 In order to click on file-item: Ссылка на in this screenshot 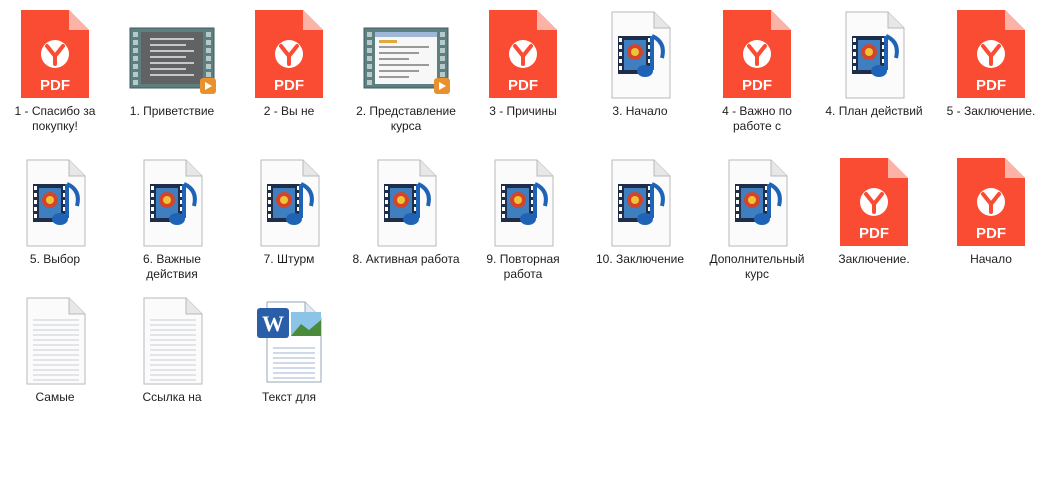, I will do `click(172, 348)`.